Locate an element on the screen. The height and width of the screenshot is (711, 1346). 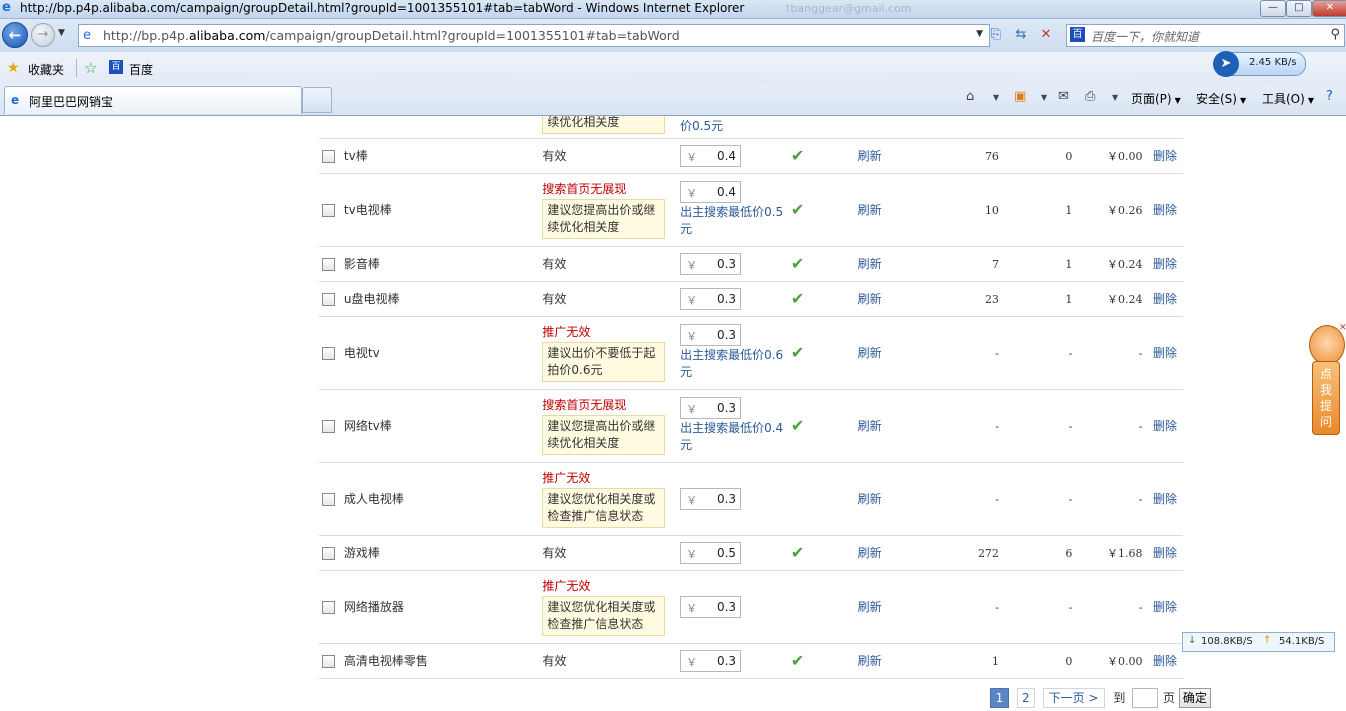
mail-icon: ✉ is located at coordinates (1063, 96).